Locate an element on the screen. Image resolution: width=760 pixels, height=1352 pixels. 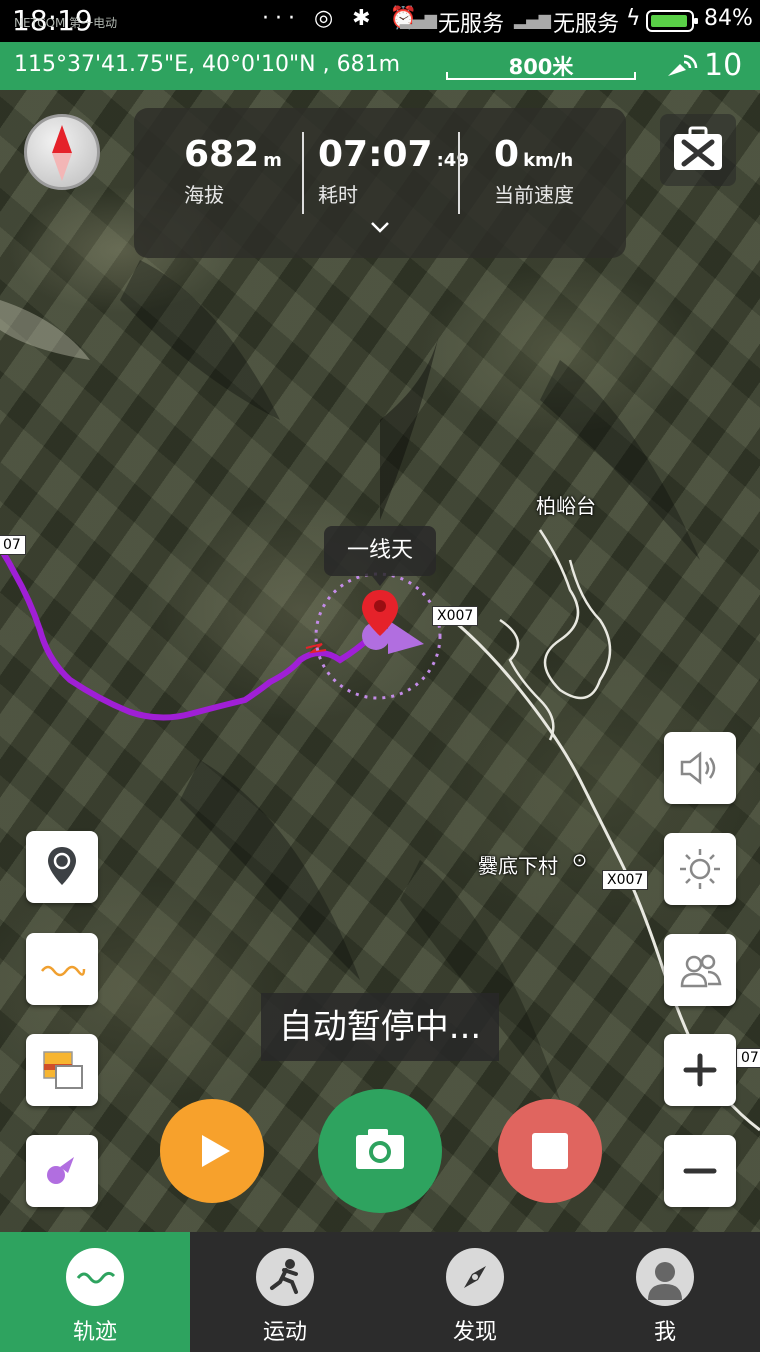
altitude-value: 682 is located at coordinates (222, 154).